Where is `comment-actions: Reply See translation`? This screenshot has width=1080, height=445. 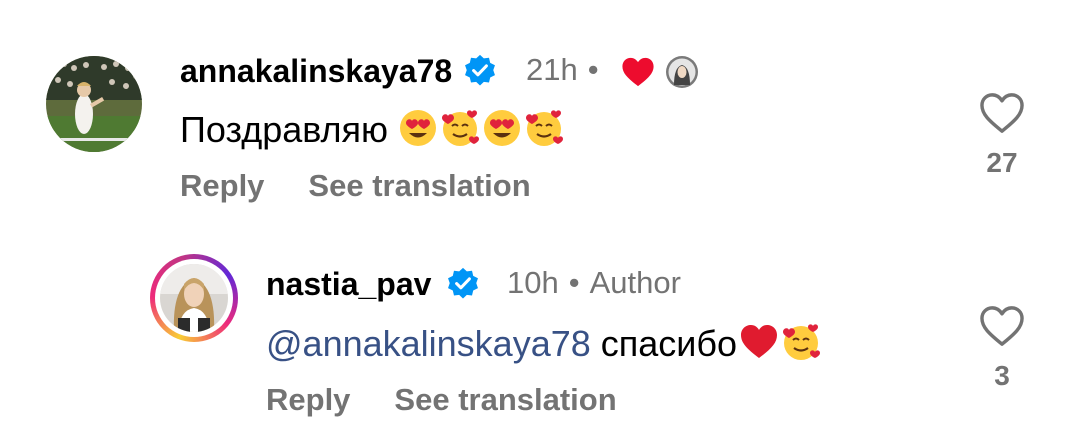
comment-actions: Reply See translation is located at coordinates (463, 400).